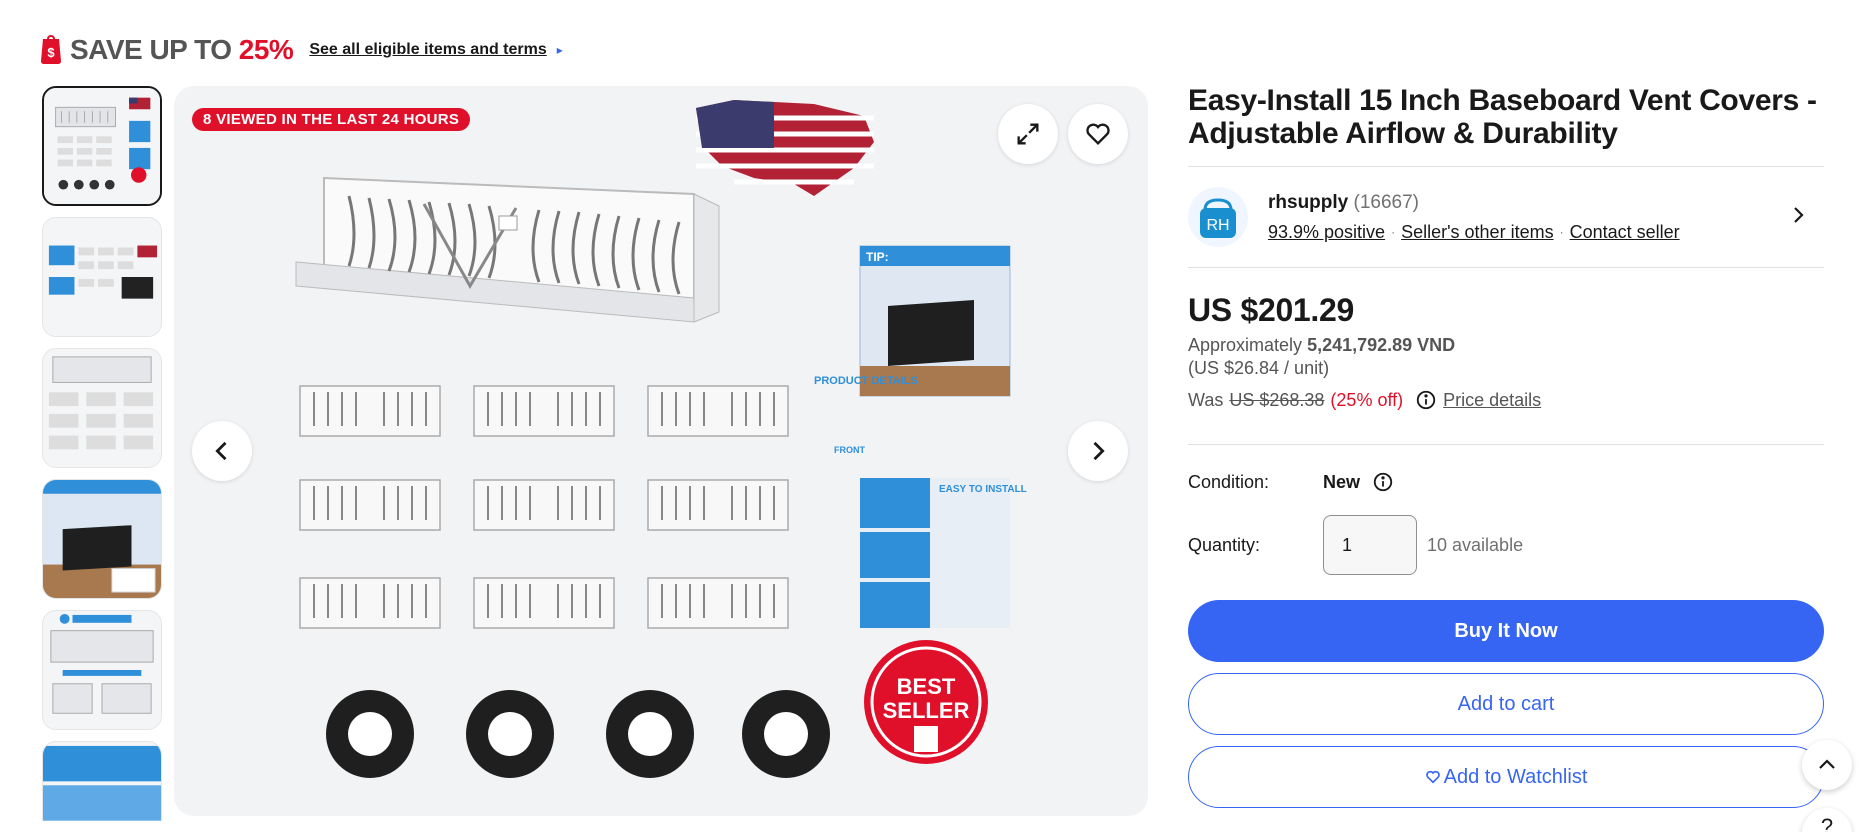 The height and width of the screenshot is (832, 1863). Describe the element at coordinates (1506, 631) in the screenshot. I see `buy-it-now-button: Buy It Now` at that location.